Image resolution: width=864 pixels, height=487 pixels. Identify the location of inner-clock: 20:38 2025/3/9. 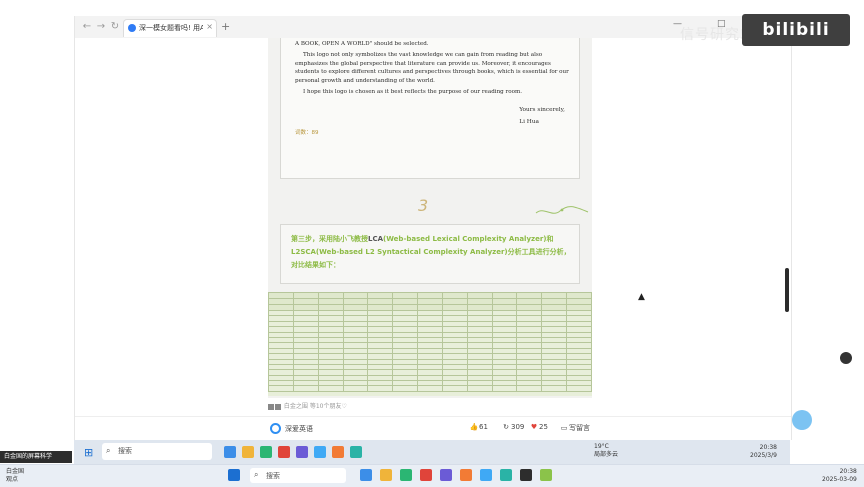
(763, 452).